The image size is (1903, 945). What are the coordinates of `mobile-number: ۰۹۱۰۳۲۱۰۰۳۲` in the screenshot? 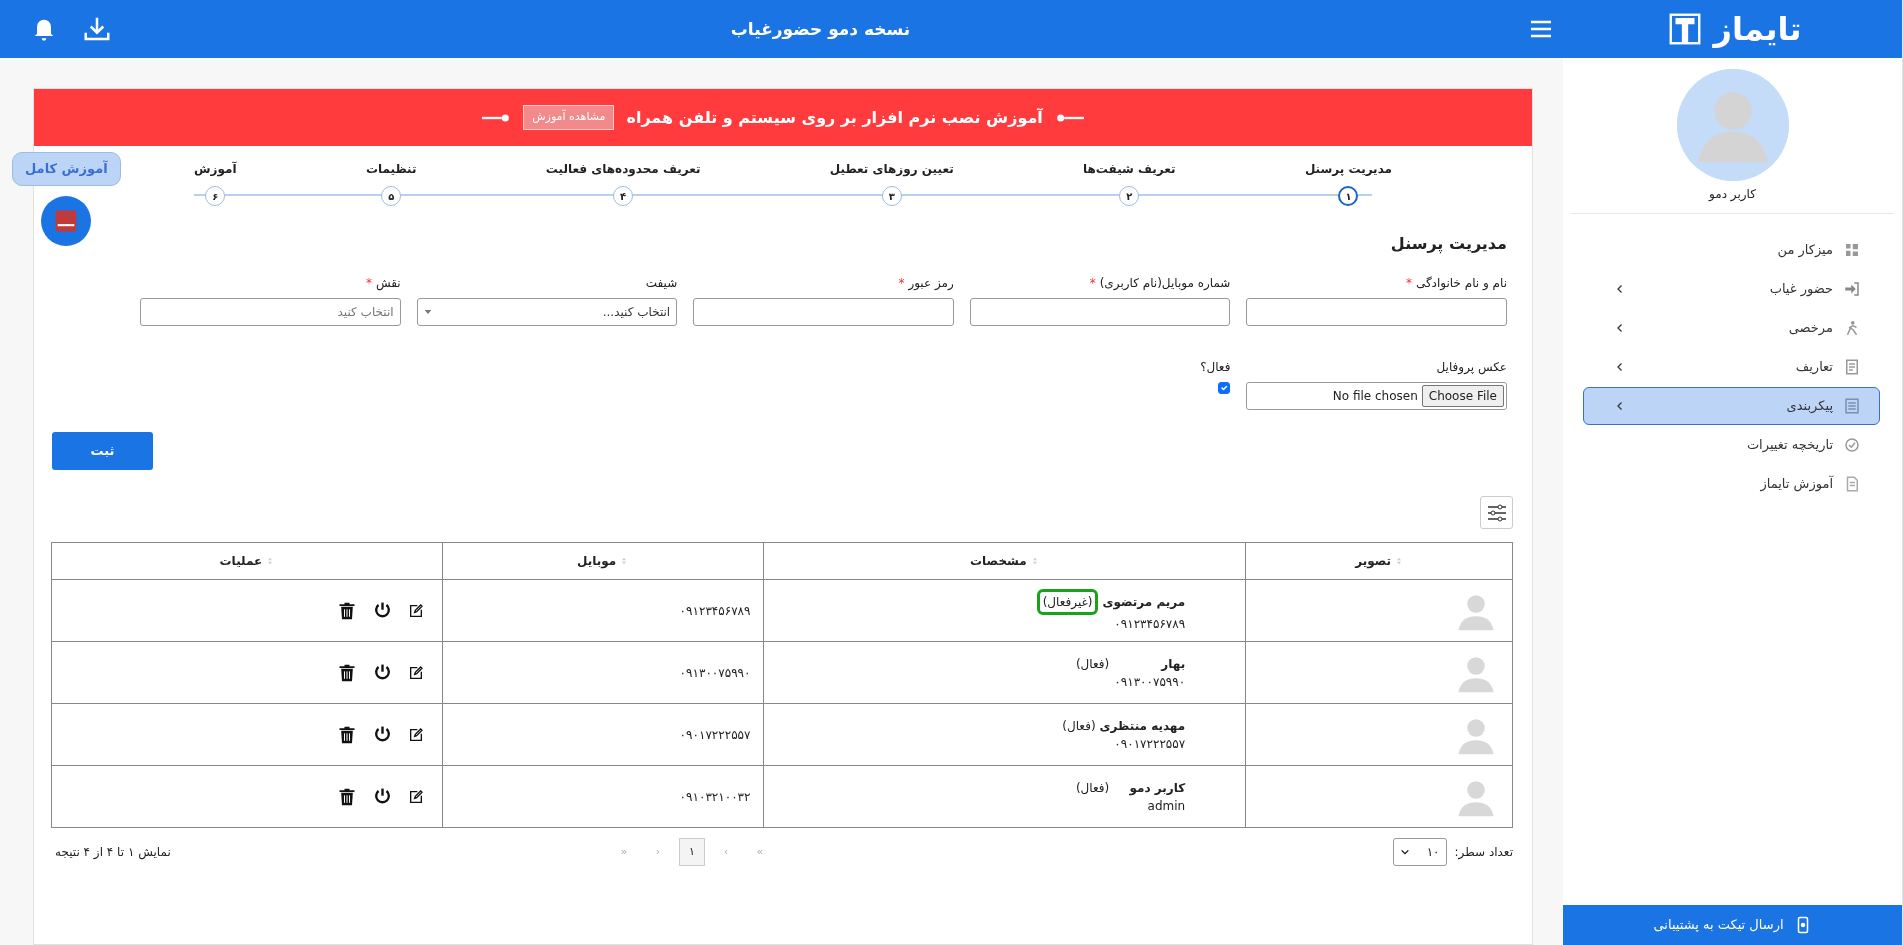 It's located at (715, 796).